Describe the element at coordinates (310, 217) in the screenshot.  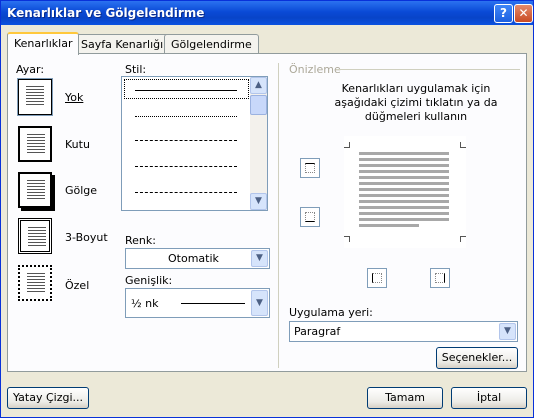
I see `border-bottom-icon` at that location.